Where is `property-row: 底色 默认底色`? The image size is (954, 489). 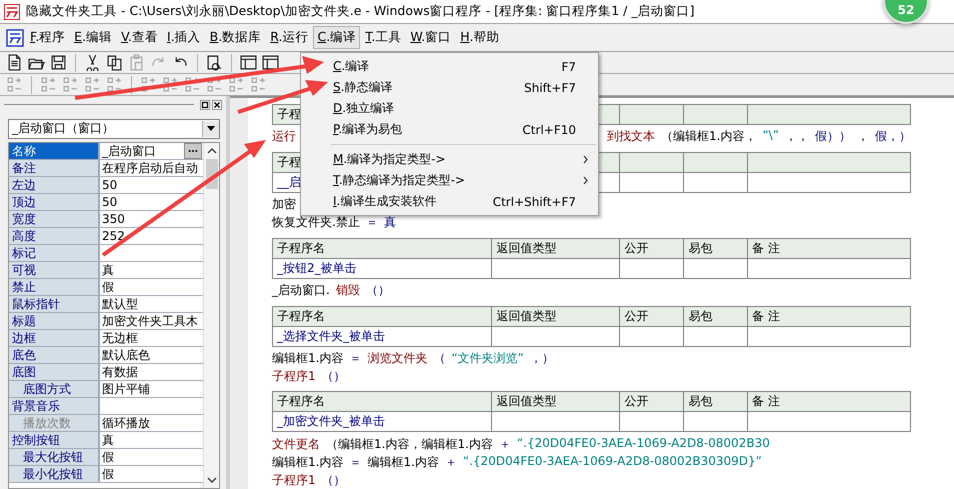
property-row: 底色 默认底色 is located at coordinates (106, 355).